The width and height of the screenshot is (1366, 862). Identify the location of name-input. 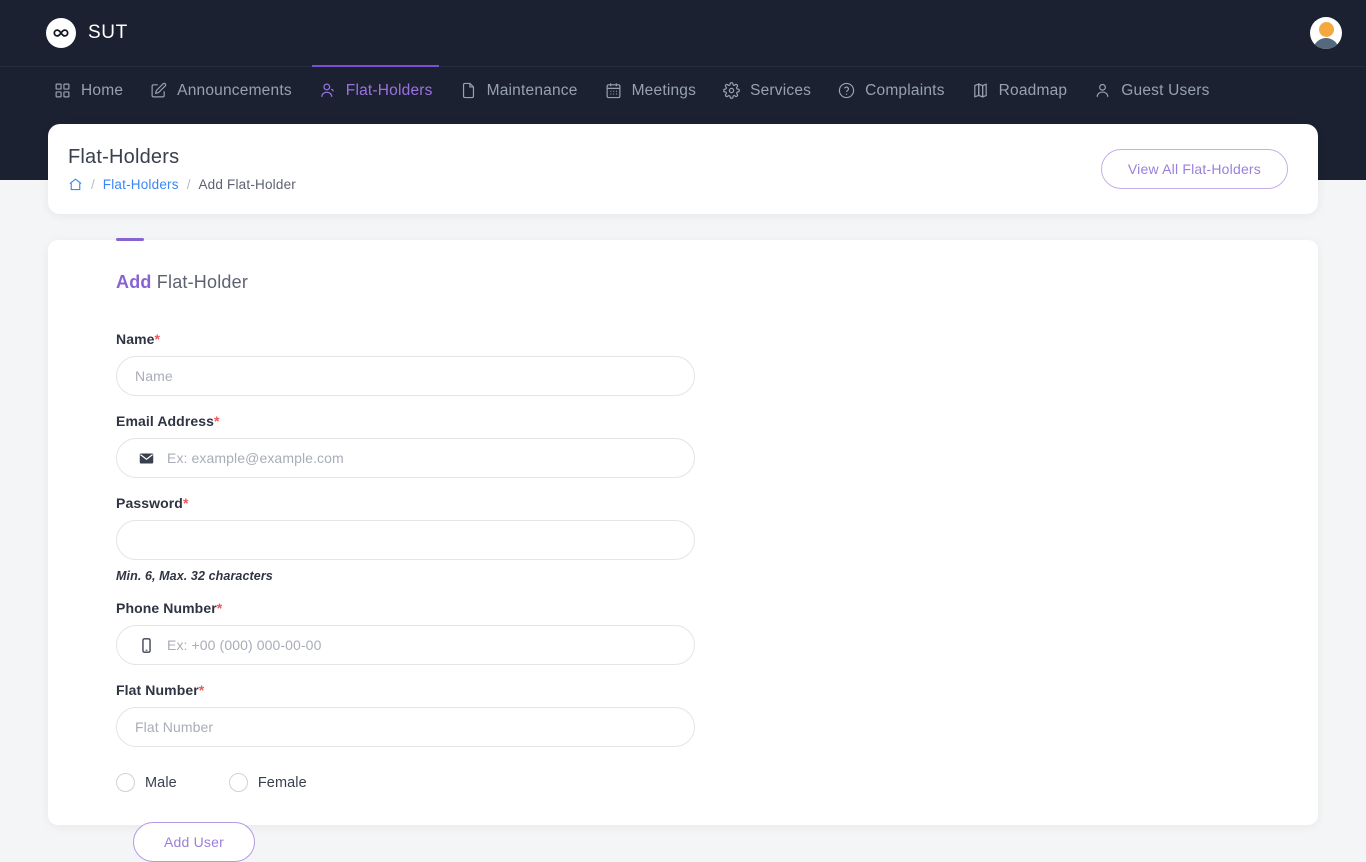
(405, 376).